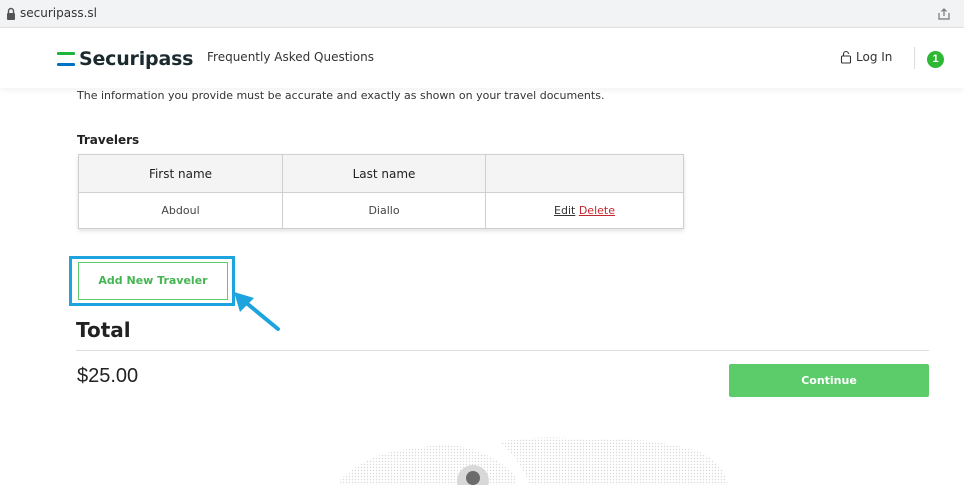 Image resolution: width=964 pixels, height=485 pixels. I want to click on column-actions, so click(584, 173).